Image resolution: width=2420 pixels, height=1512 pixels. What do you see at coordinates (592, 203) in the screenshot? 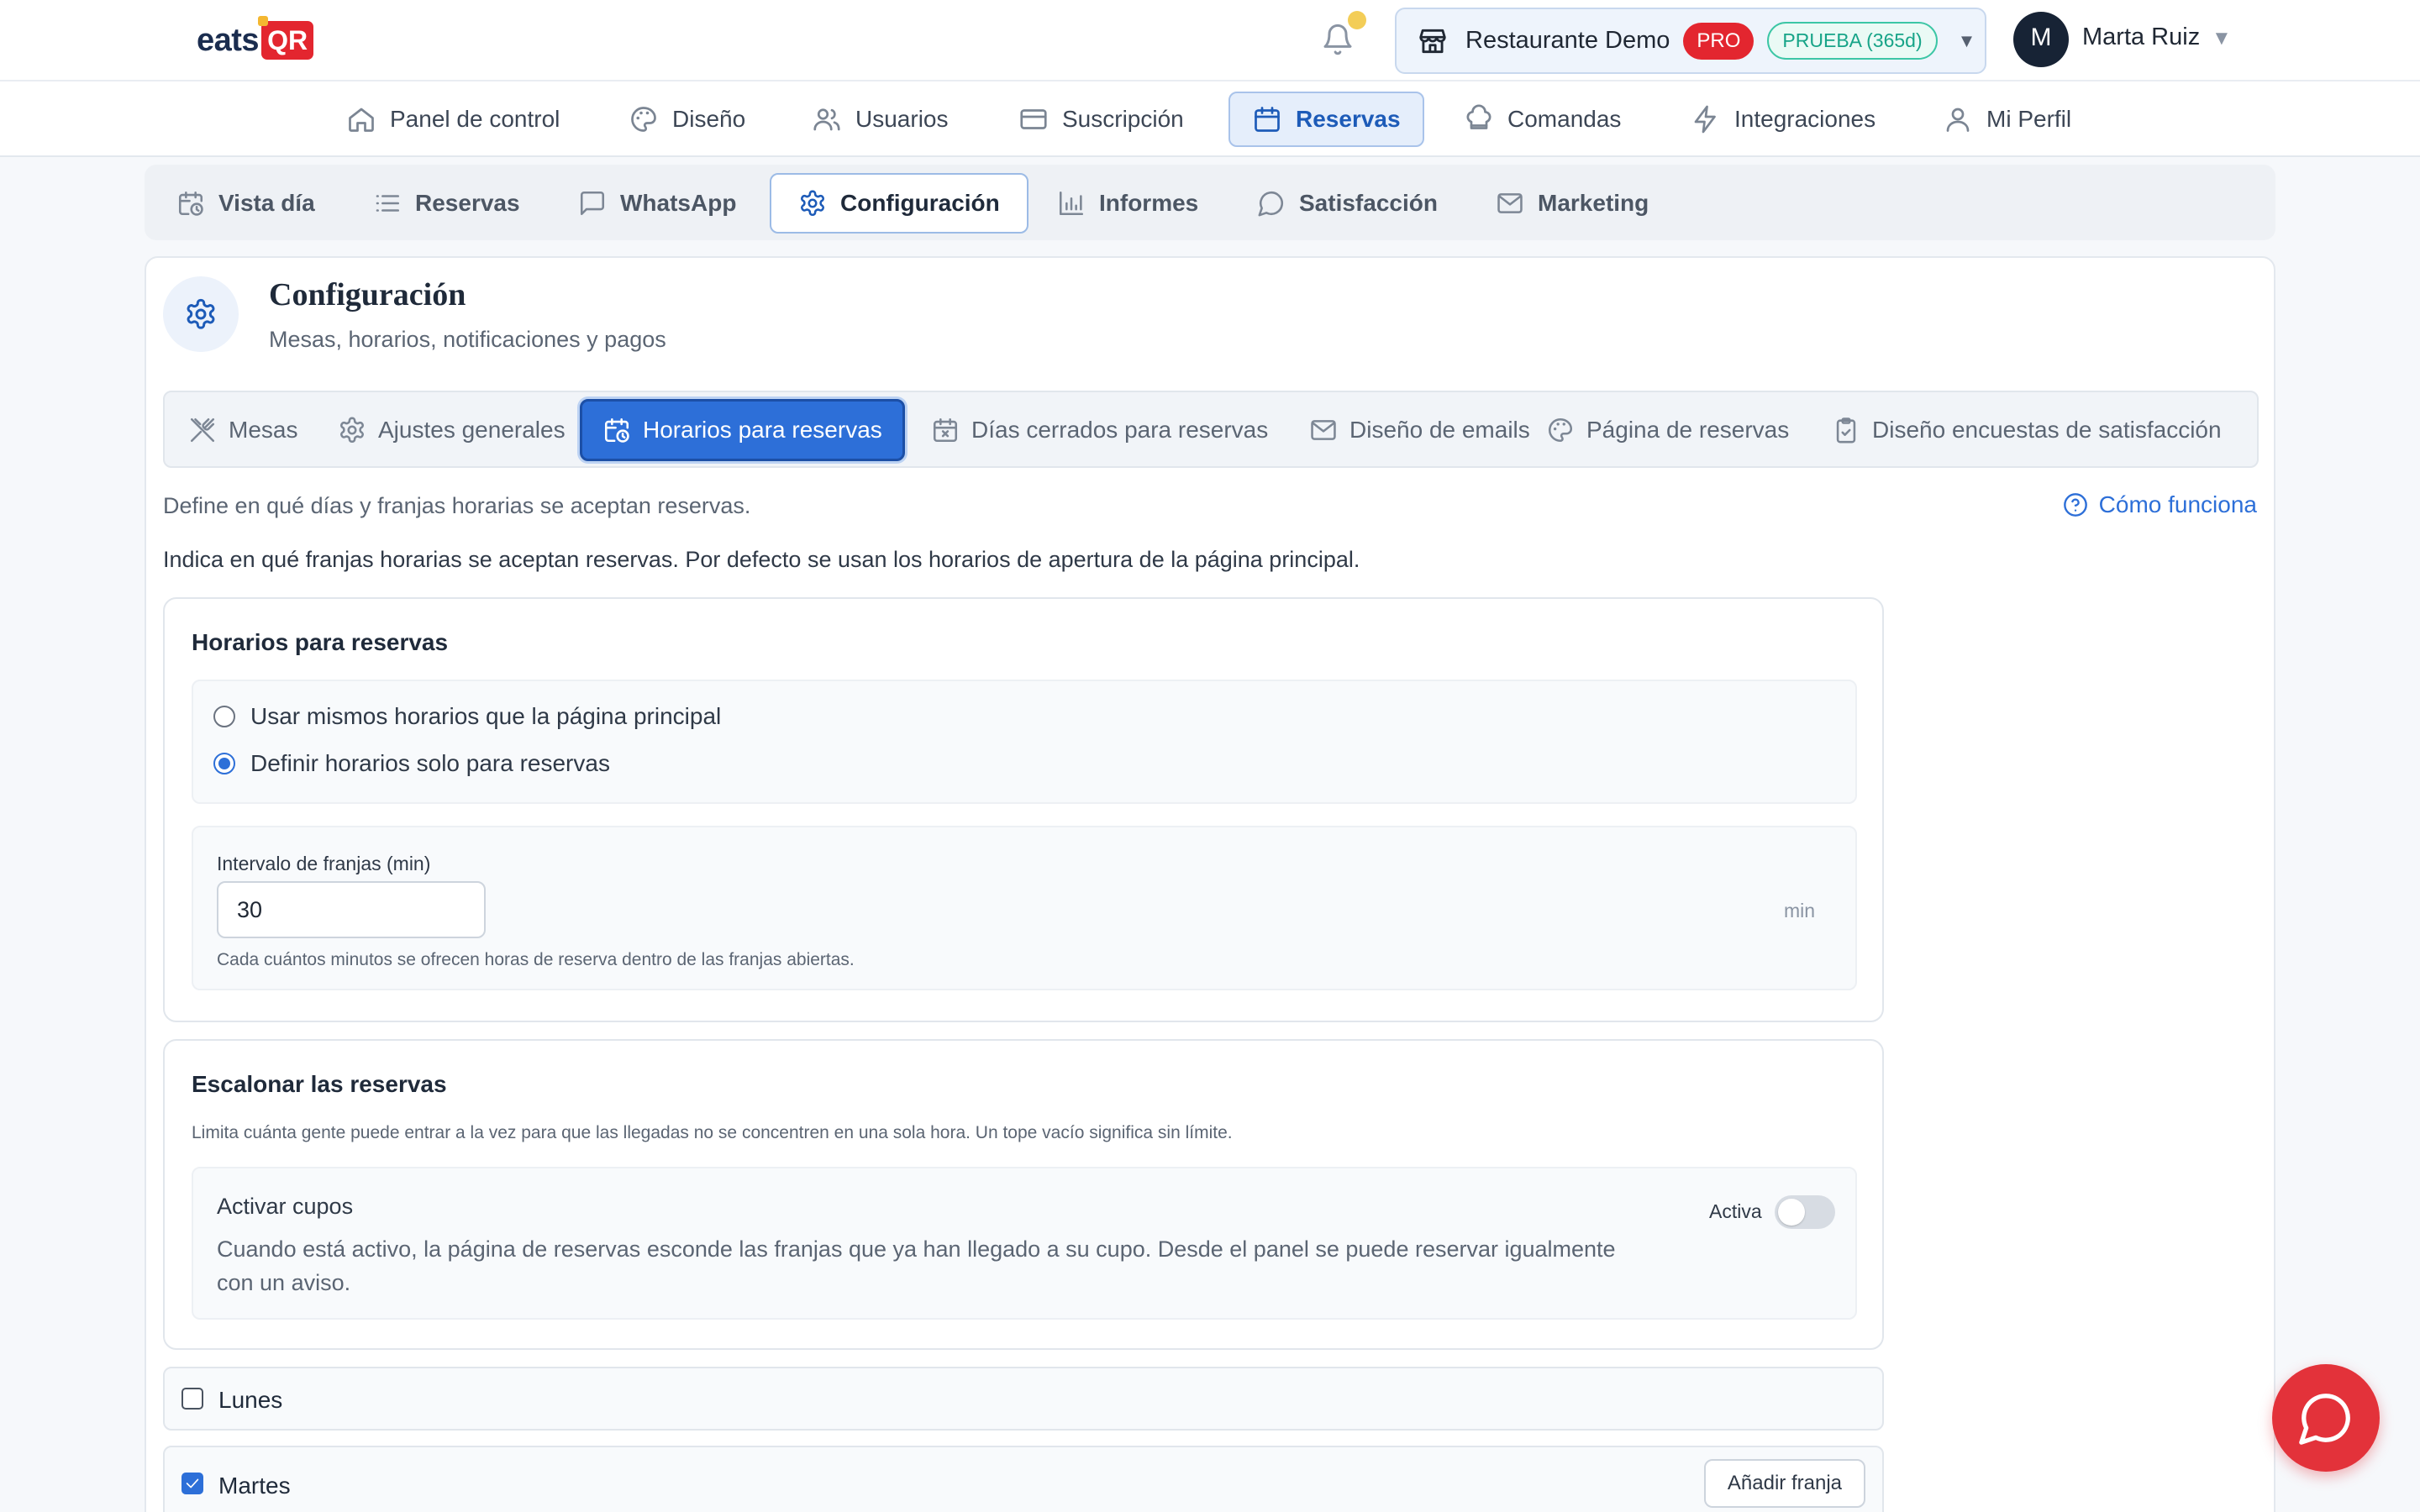
I see `message-square-icon` at bounding box center [592, 203].